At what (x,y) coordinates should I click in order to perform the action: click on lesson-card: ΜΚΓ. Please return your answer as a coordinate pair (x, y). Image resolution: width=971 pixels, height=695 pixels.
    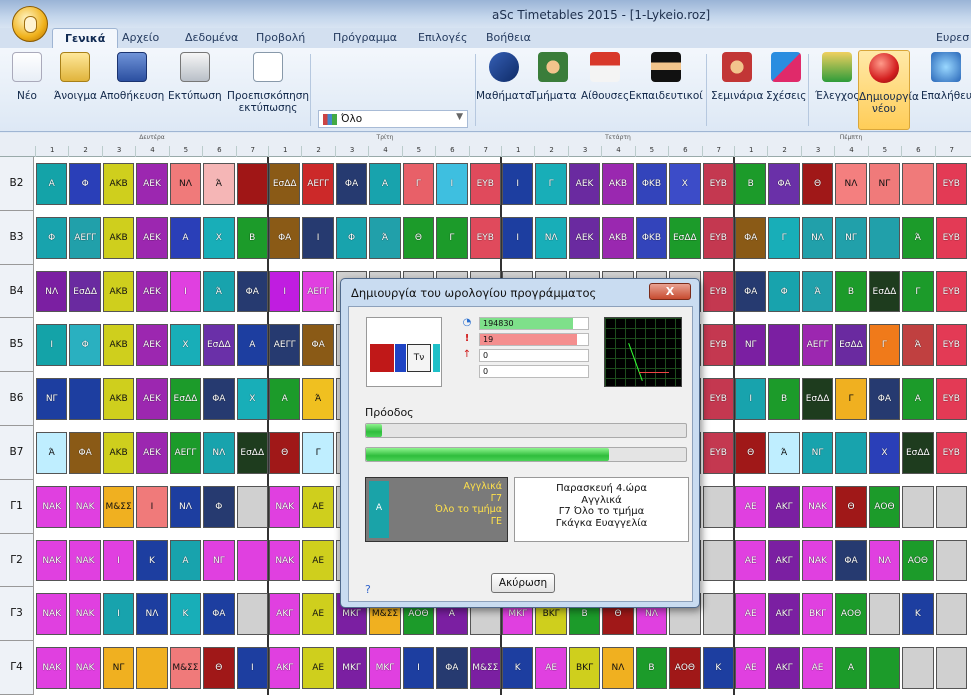
    Looking at the image, I should click on (385, 668).